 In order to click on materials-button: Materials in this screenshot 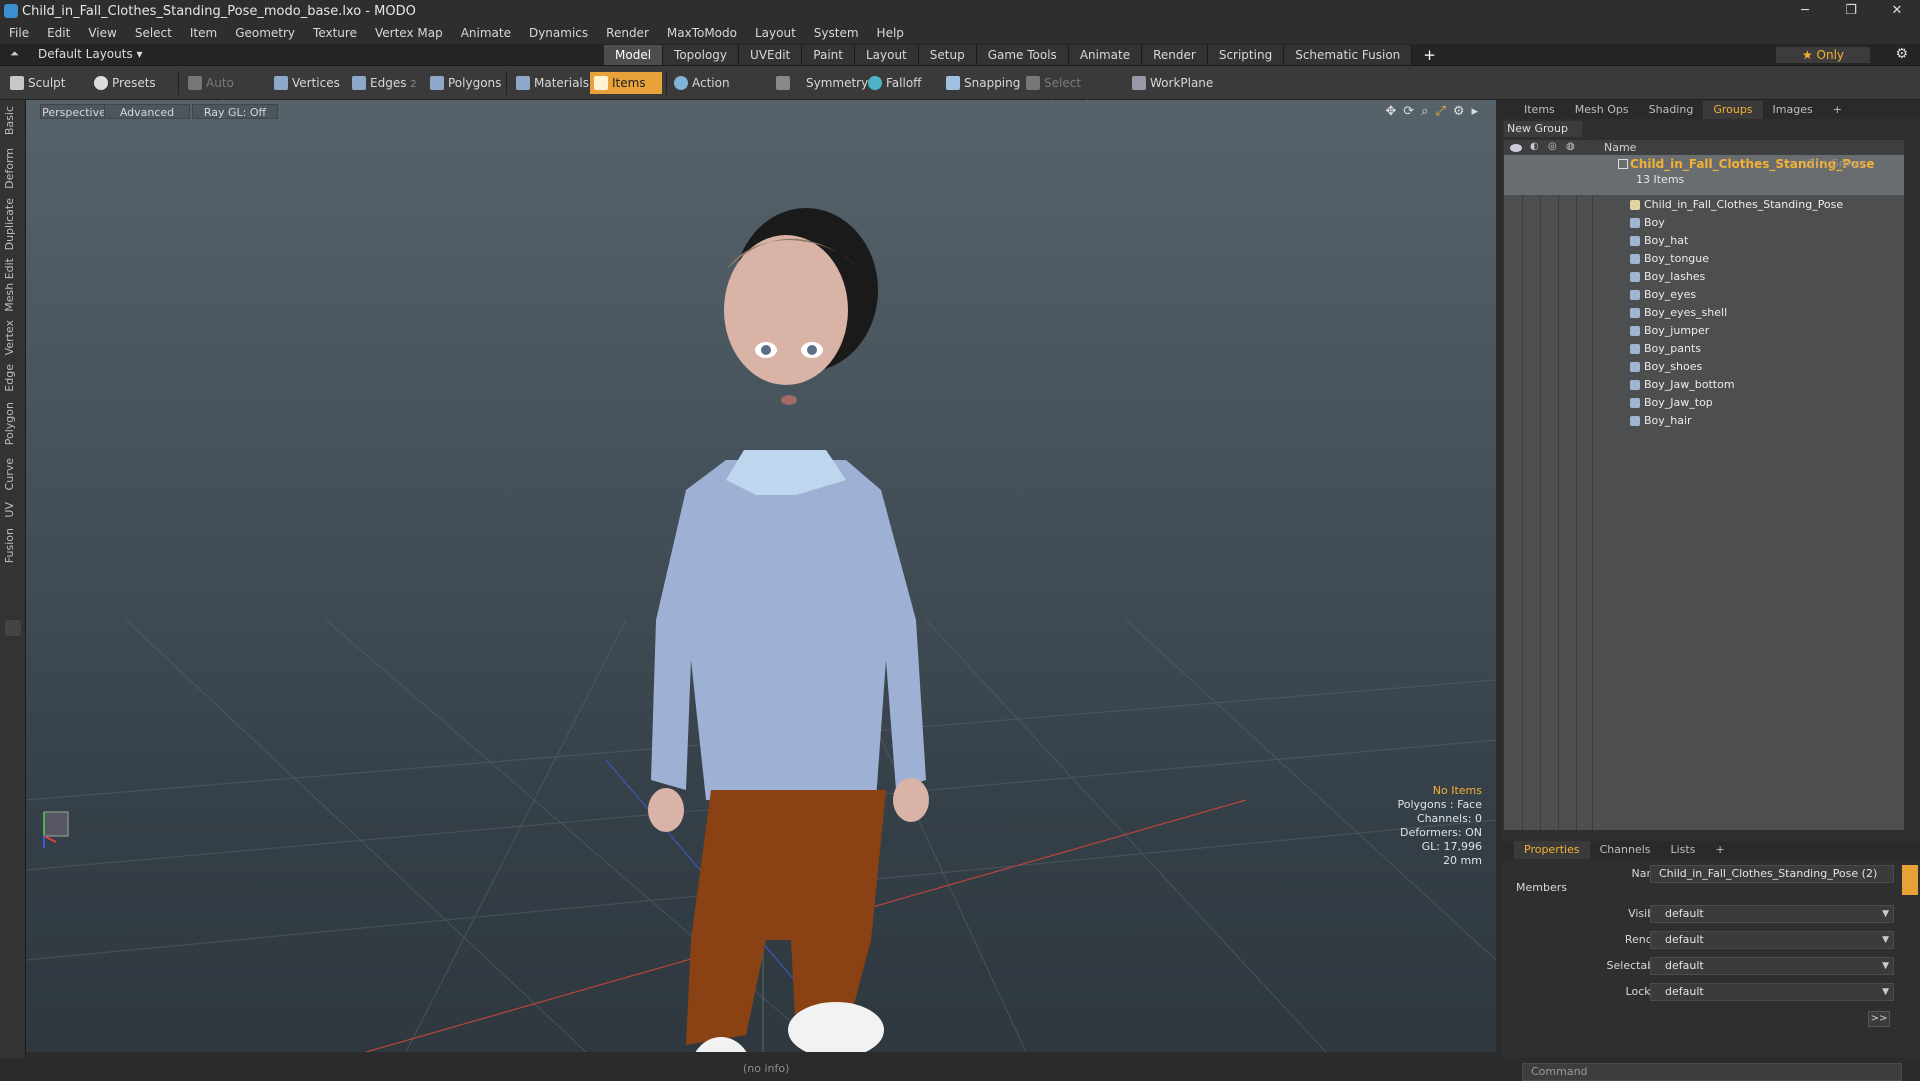, I will do `click(551, 83)`.